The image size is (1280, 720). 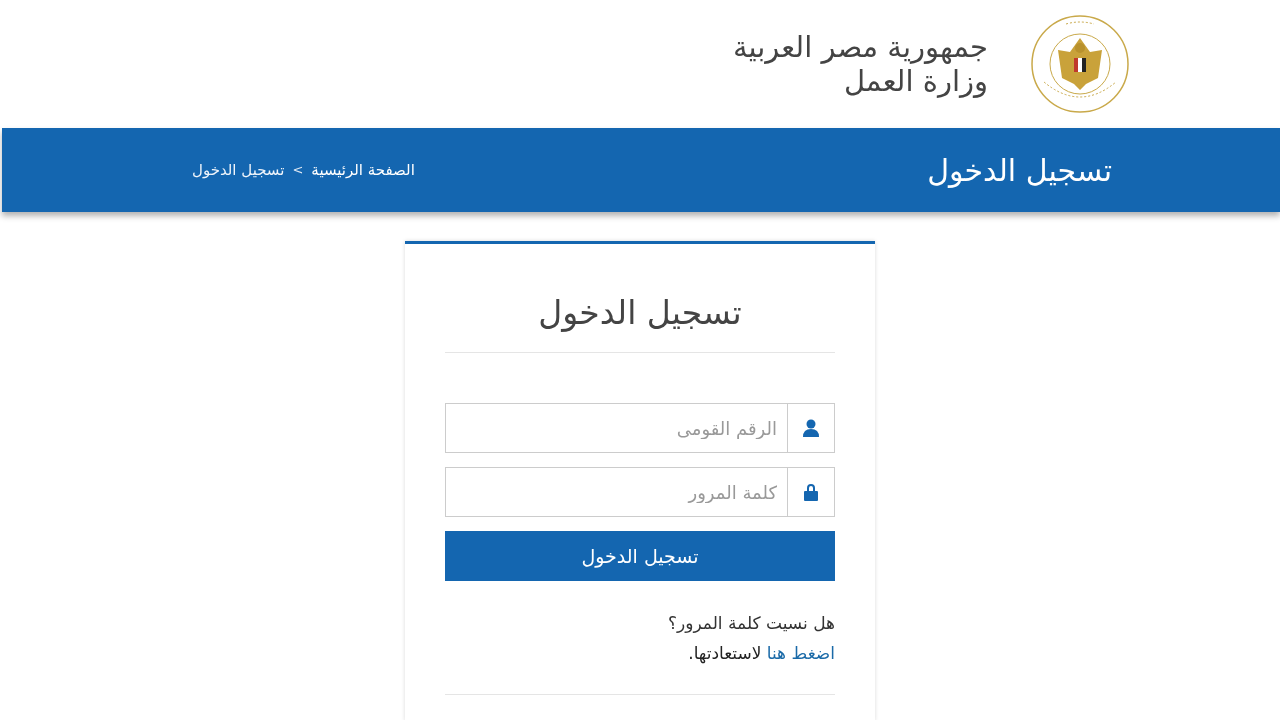 I want to click on national-id-field: الرقم القومى, so click(x=616, y=428).